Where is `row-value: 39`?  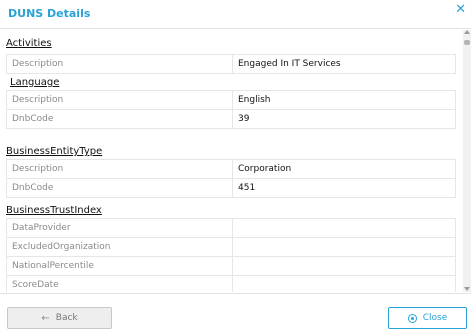
row-value: 39 is located at coordinates (344, 119).